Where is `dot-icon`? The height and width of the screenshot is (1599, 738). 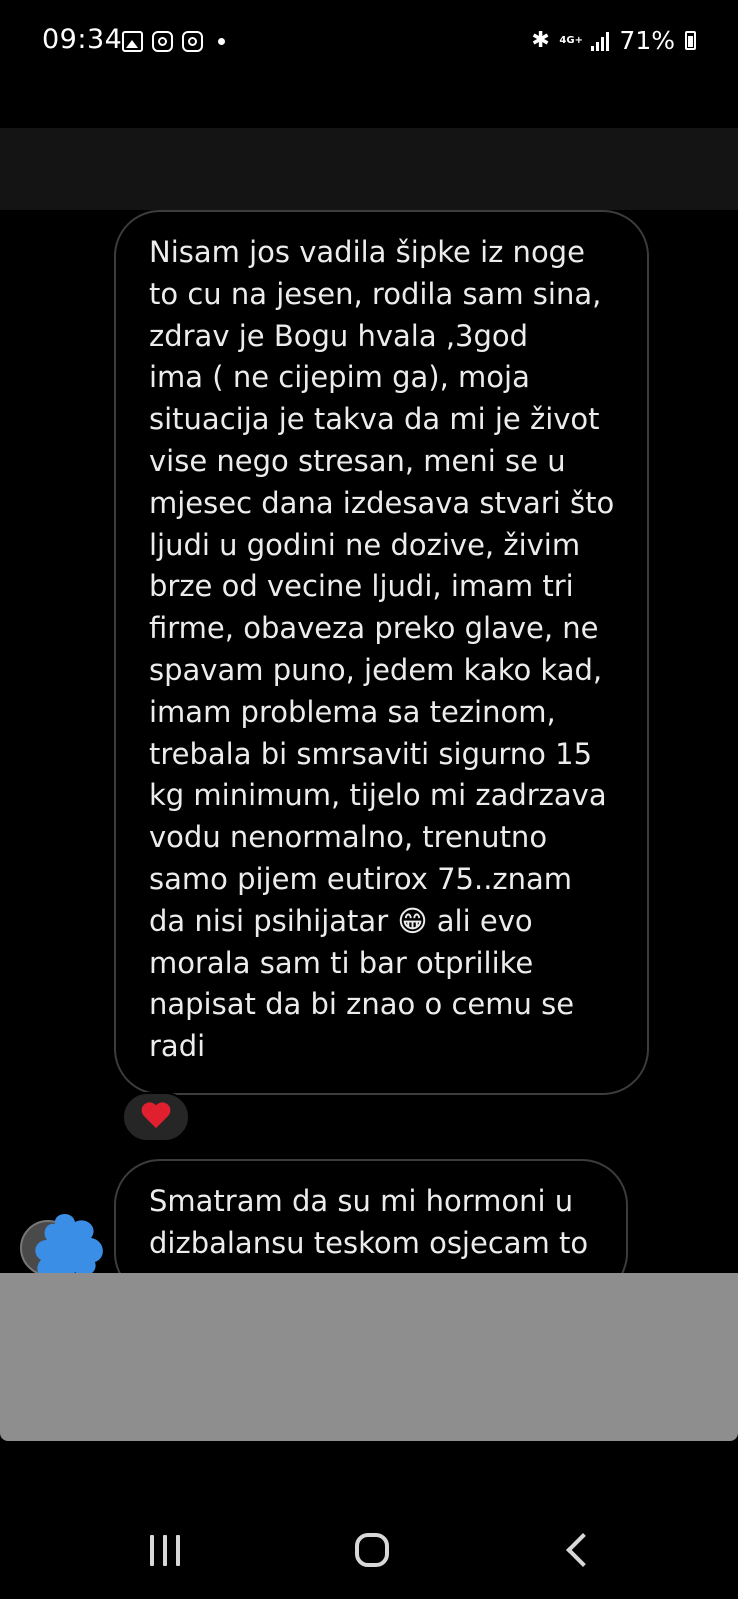 dot-icon is located at coordinates (221, 41).